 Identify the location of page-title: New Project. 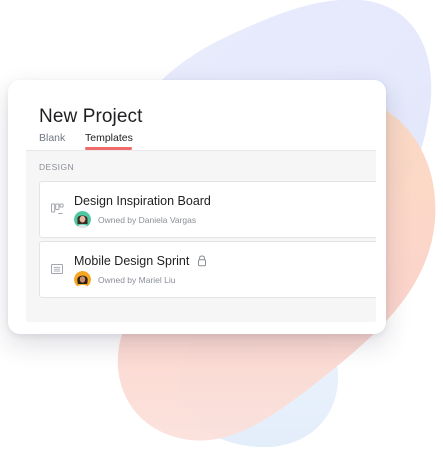
(91, 116).